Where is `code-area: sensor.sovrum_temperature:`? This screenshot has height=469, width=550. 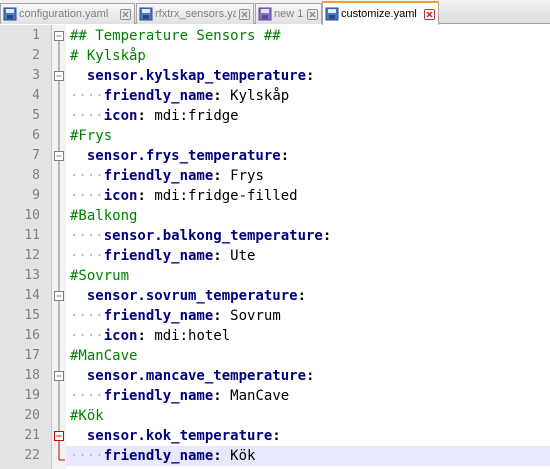 code-area: sensor.sovrum_temperature: is located at coordinates (308, 296).